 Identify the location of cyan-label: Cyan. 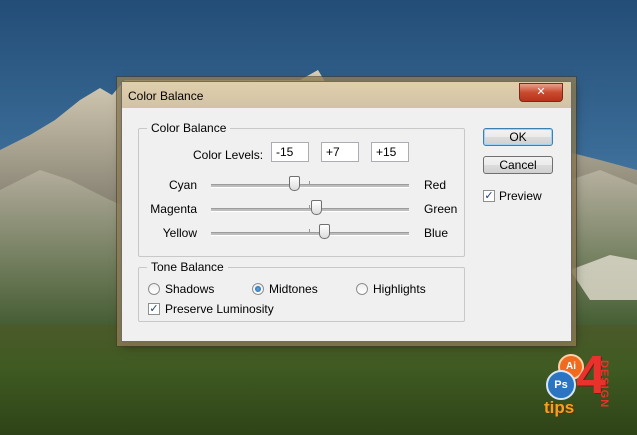
(182, 185).